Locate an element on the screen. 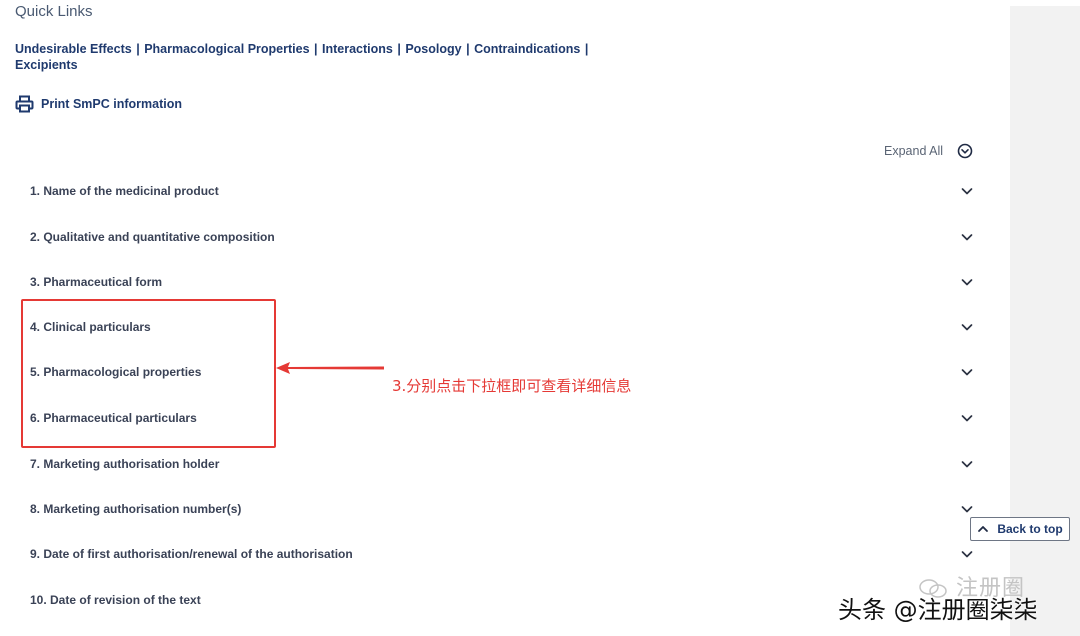 This screenshot has height=636, width=1080. accordion-section-6: 6. Pharmaceutical particulars is located at coordinates (502, 418).